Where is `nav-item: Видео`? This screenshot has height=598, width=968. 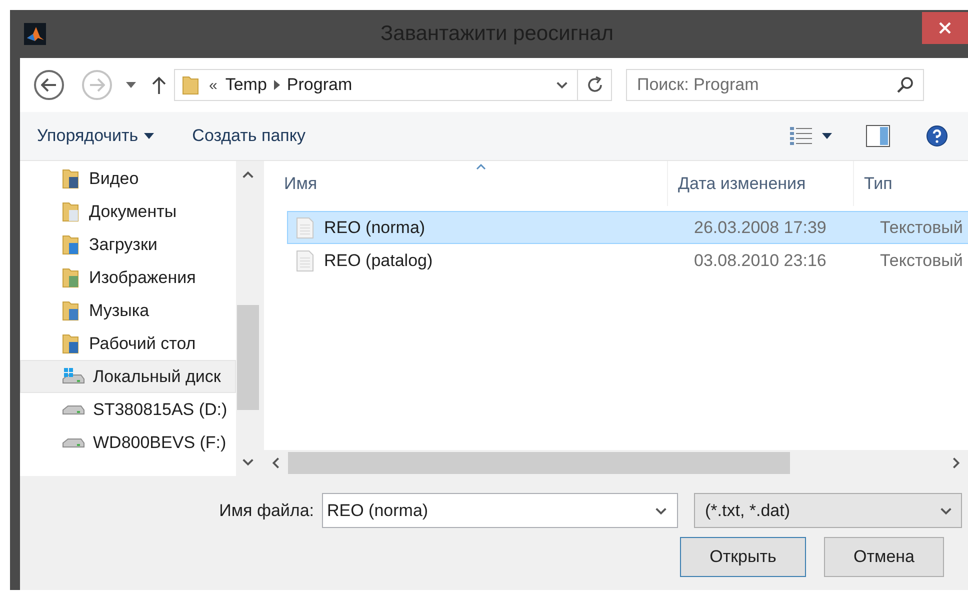
nav-item: Видео is located at coordinates (128, 178).